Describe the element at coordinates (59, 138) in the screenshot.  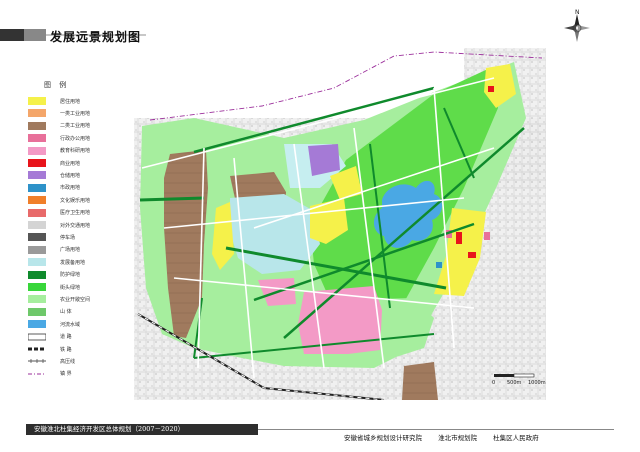
I see `legend-item: 行政办公用地` at that location.